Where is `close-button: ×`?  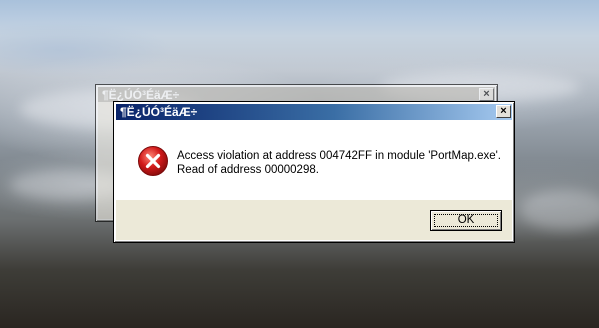
close-button: × is located at coordinates (503, 111).